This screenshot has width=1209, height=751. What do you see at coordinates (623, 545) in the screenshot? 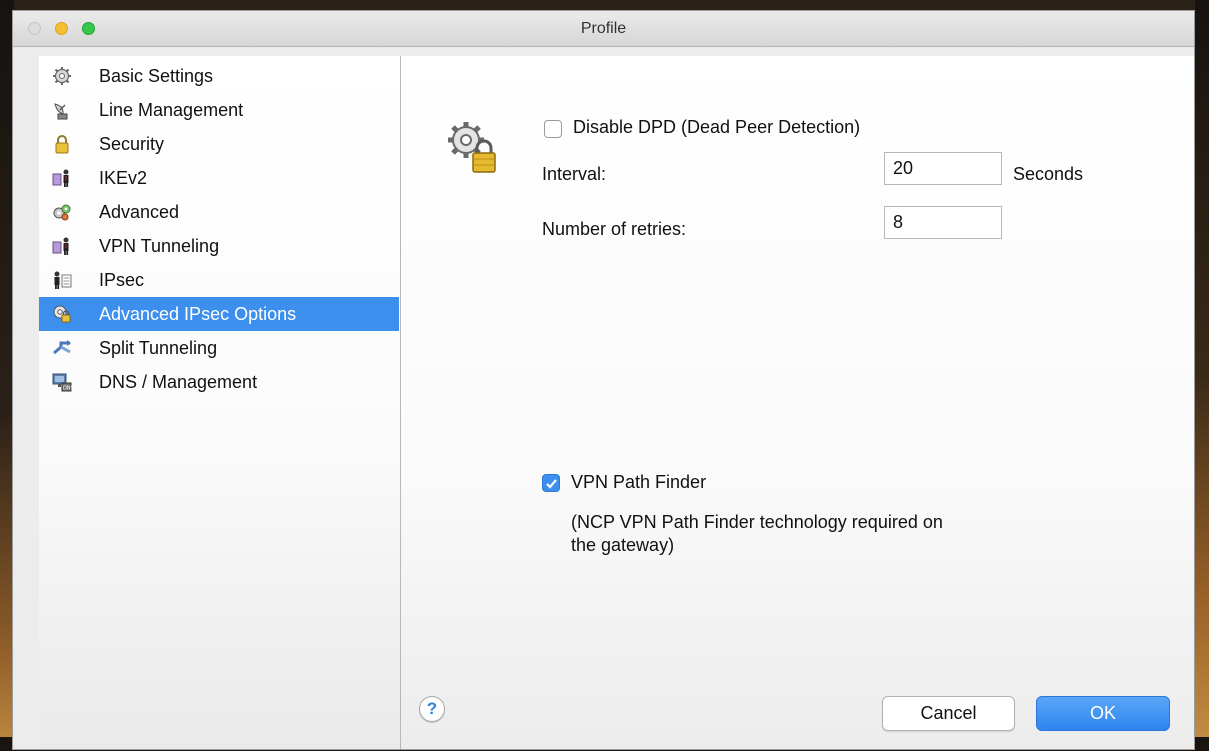
I see `path-finder-note-line2: the gateway)` at bounding box center [623, 545].